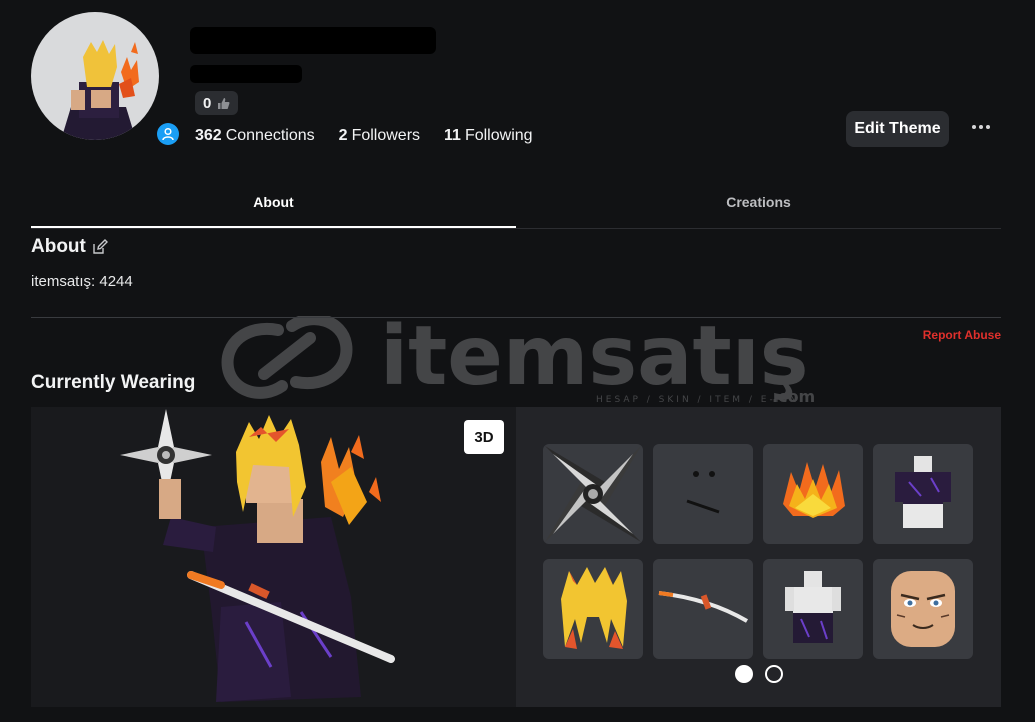  I want to click on shuriken-icon, so click(593, 494).